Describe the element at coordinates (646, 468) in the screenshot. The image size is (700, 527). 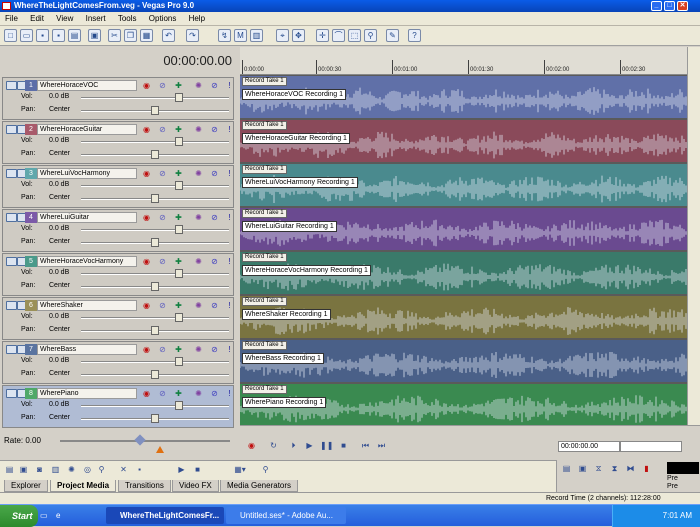
I see `mixer-record-icon: ▮` at that location.